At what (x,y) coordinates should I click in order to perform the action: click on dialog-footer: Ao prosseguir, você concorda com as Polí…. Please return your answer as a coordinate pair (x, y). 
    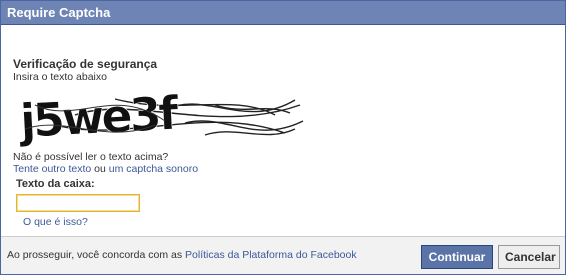
    Looking at the image, I should click on (283, 255).